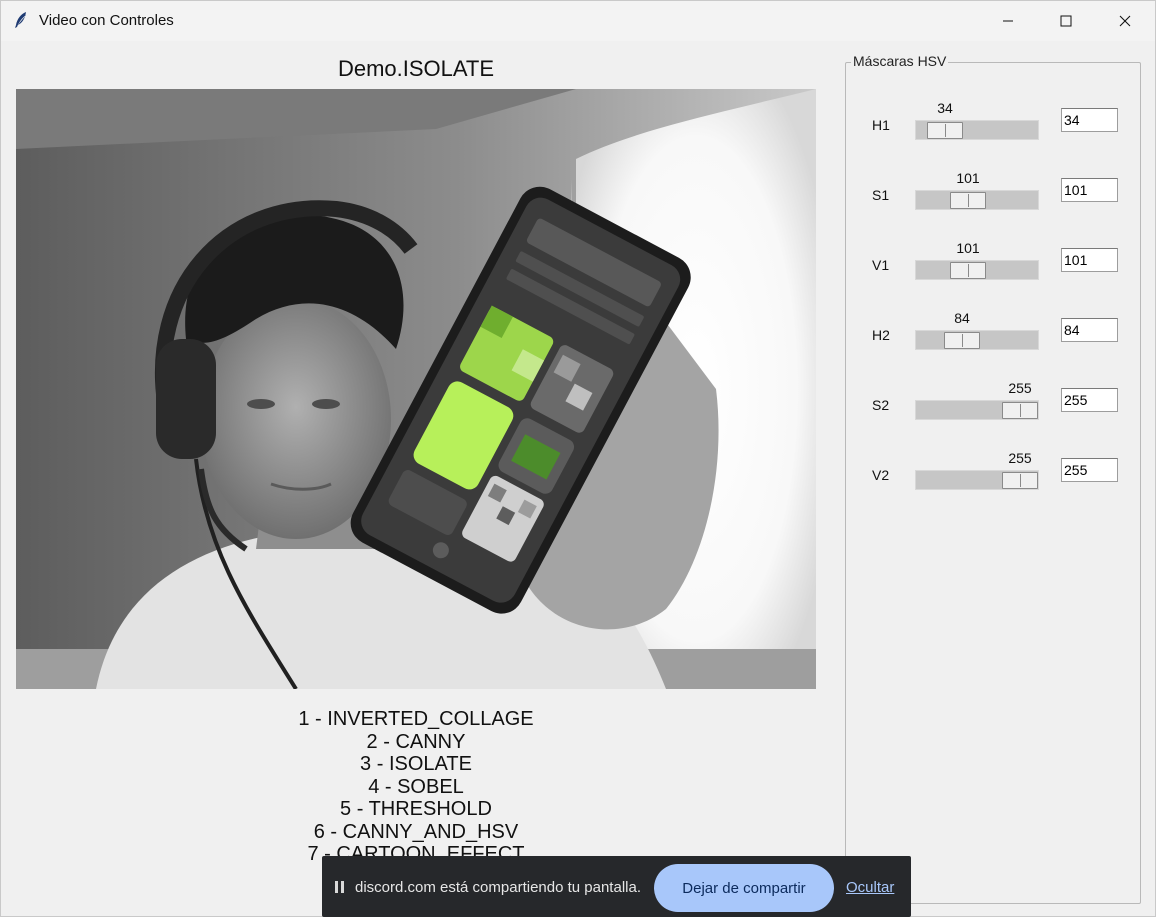  I want to click on slider-label: S1, so click(881, 195).